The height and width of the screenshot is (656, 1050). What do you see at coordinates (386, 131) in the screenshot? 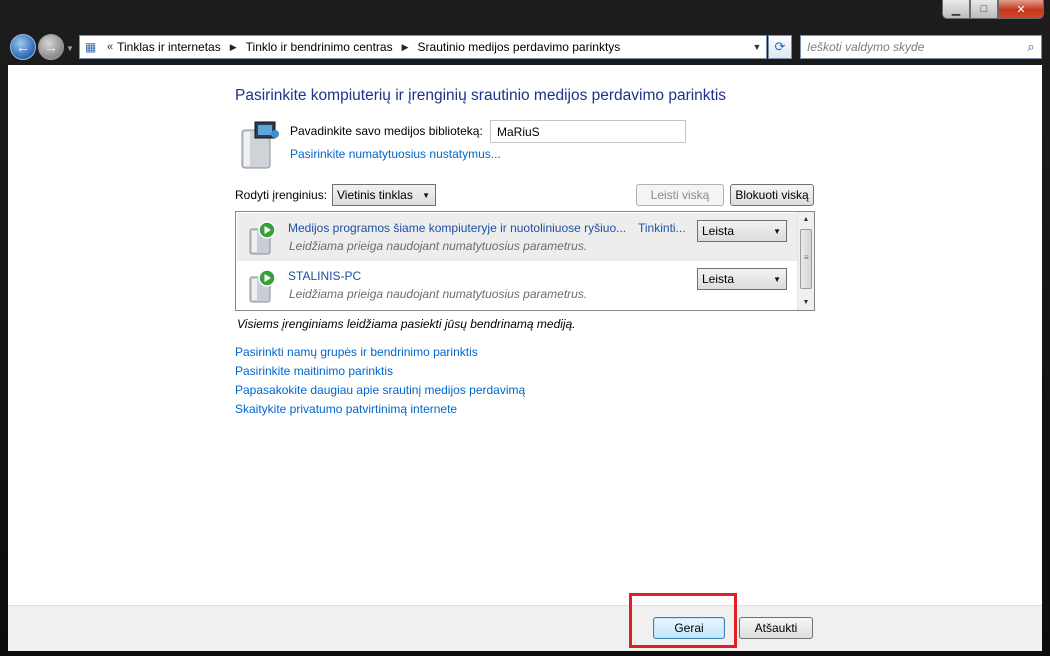
I see `library-name-label: Pavadinkite savo medijos biblioteką:` at bounding box center [386, 131].